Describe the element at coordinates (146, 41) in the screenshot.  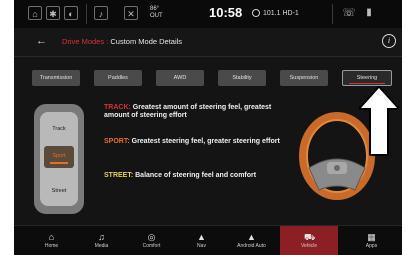
I see `page-title: Custom Mode Details` at that location.